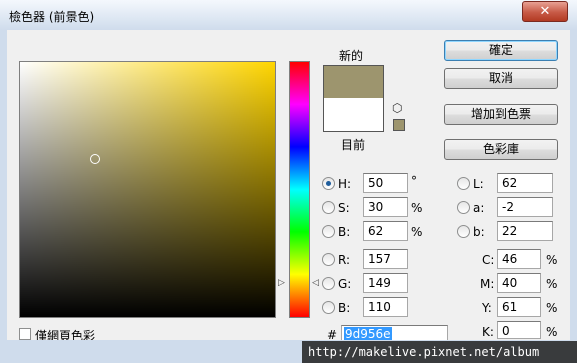 Image resolution: width=577 pixels, height=363 pixels. I want to click on l-radio, so click(463, 183).